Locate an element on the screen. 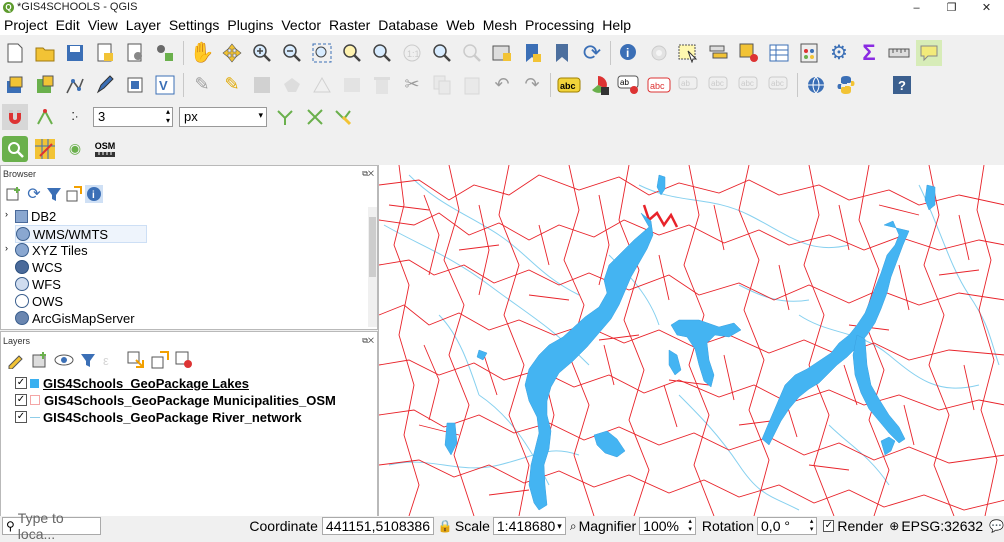 The width and height of the screenshot is (1004, 542). snap-intersection-icon is located at coordinates (315, 117).